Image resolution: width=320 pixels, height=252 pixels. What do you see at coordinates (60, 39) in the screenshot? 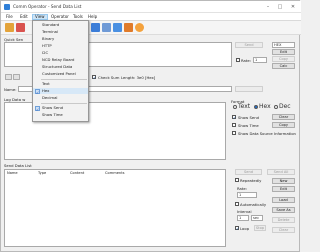
I see `view-menu-binary: Binary` at bounding box center [60, 39].